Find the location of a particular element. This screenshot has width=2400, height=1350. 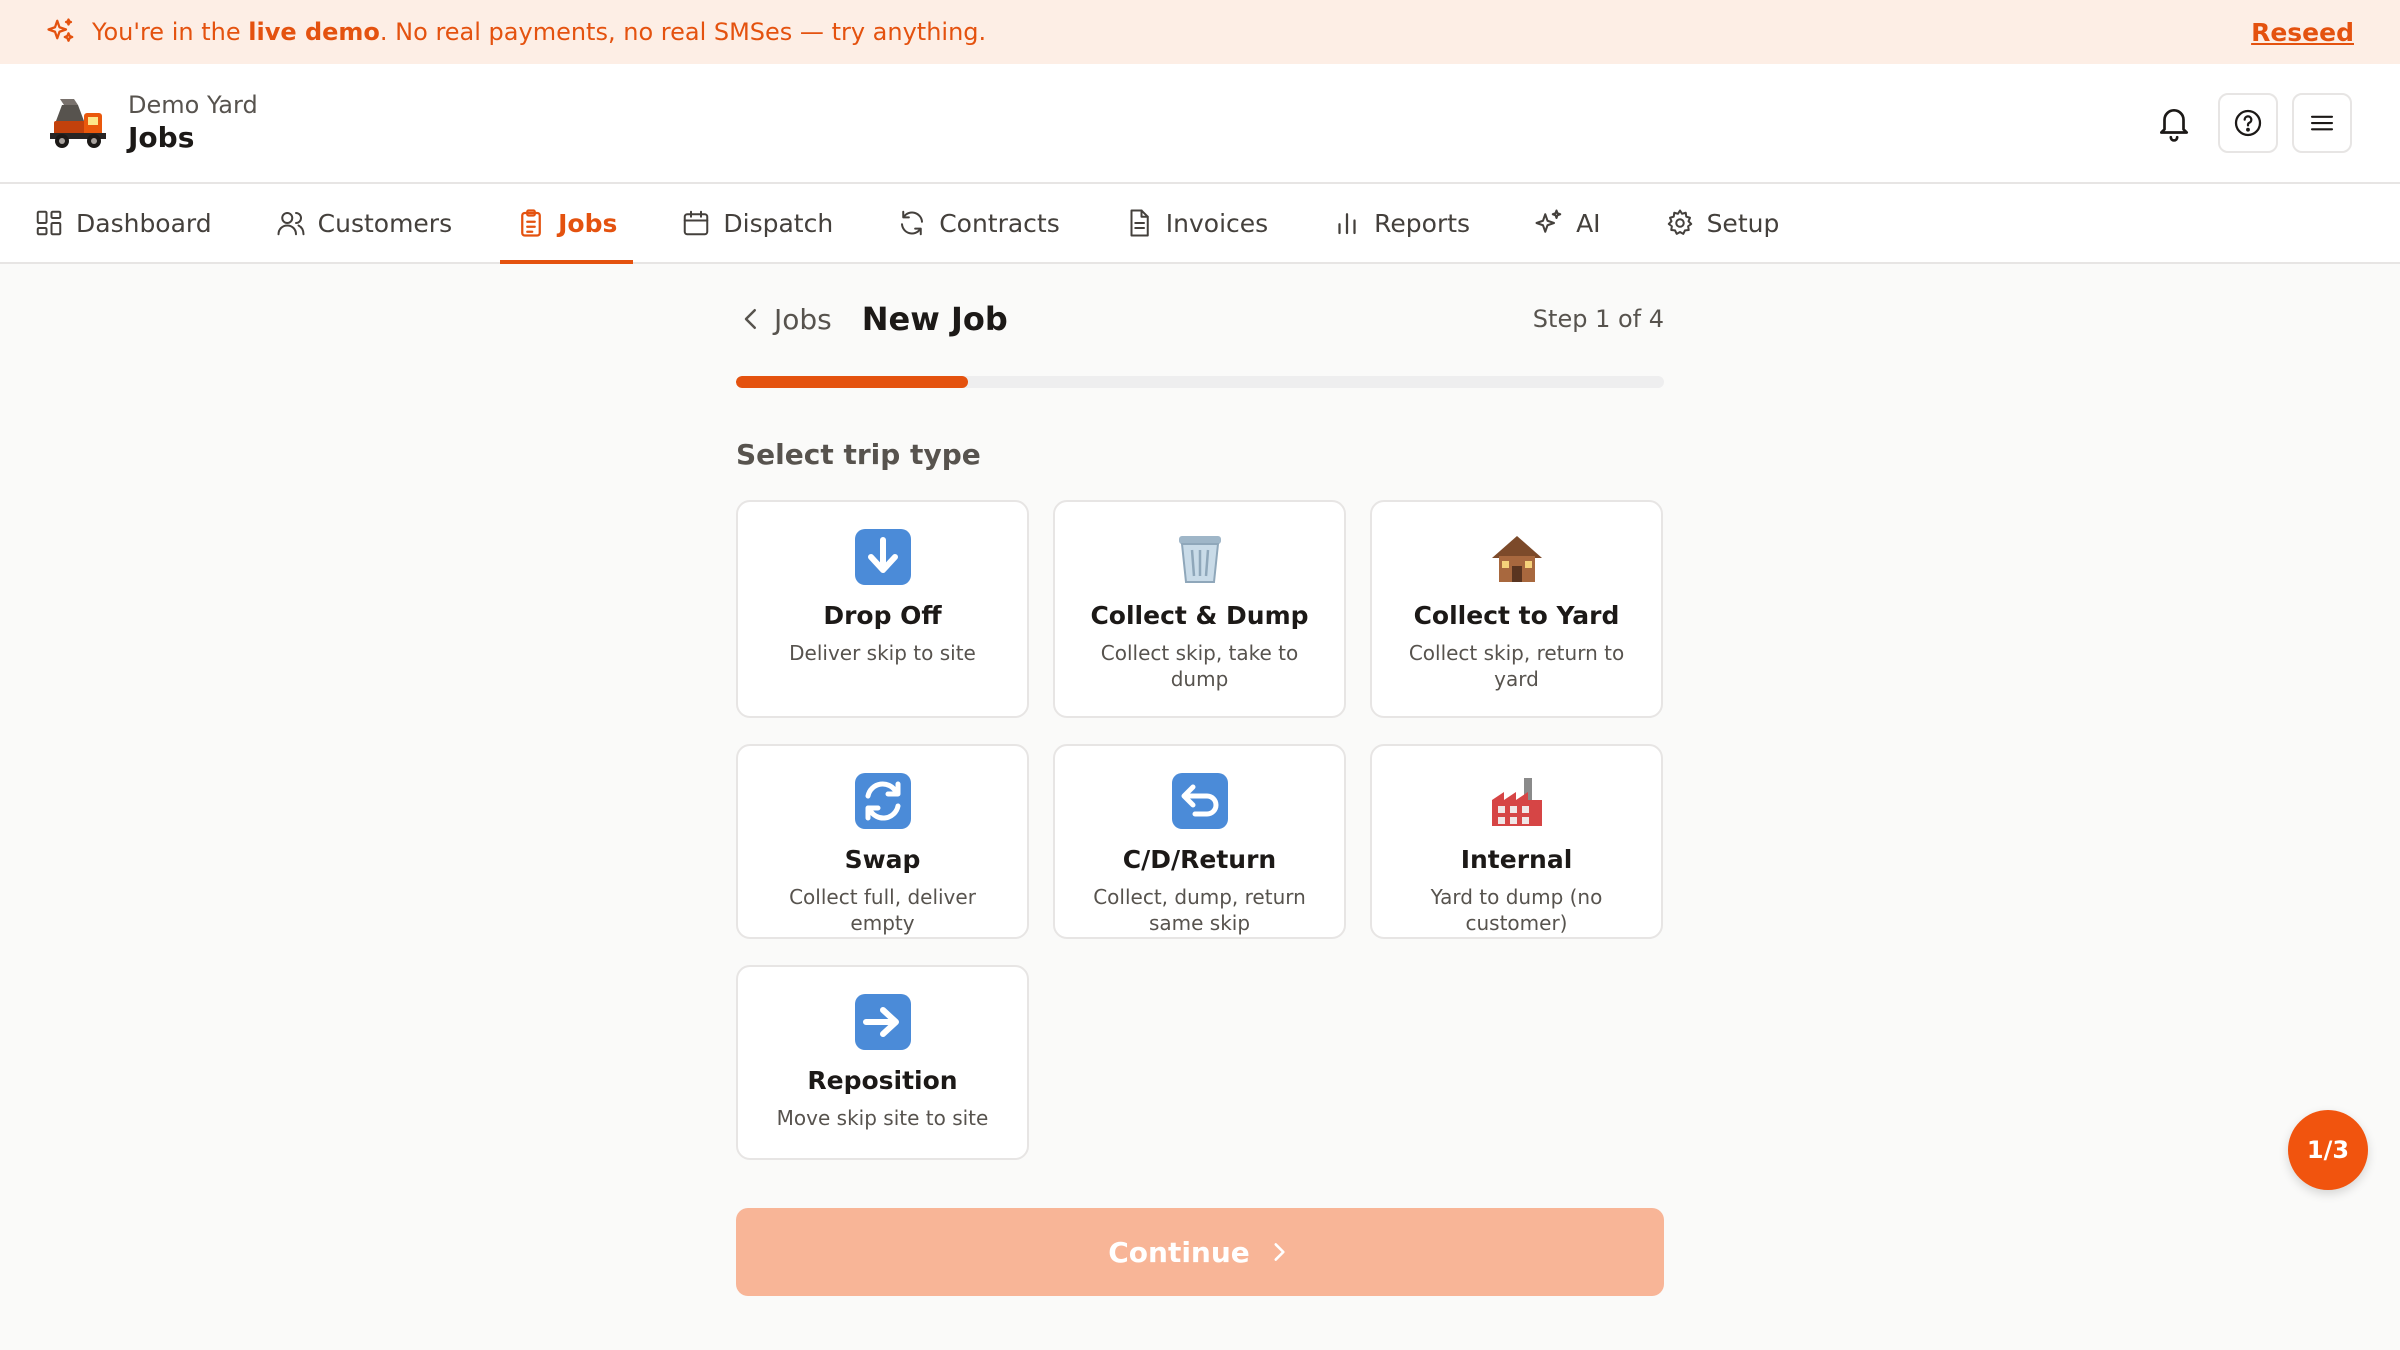

factory-icon is located at coordinates (1516, 802).